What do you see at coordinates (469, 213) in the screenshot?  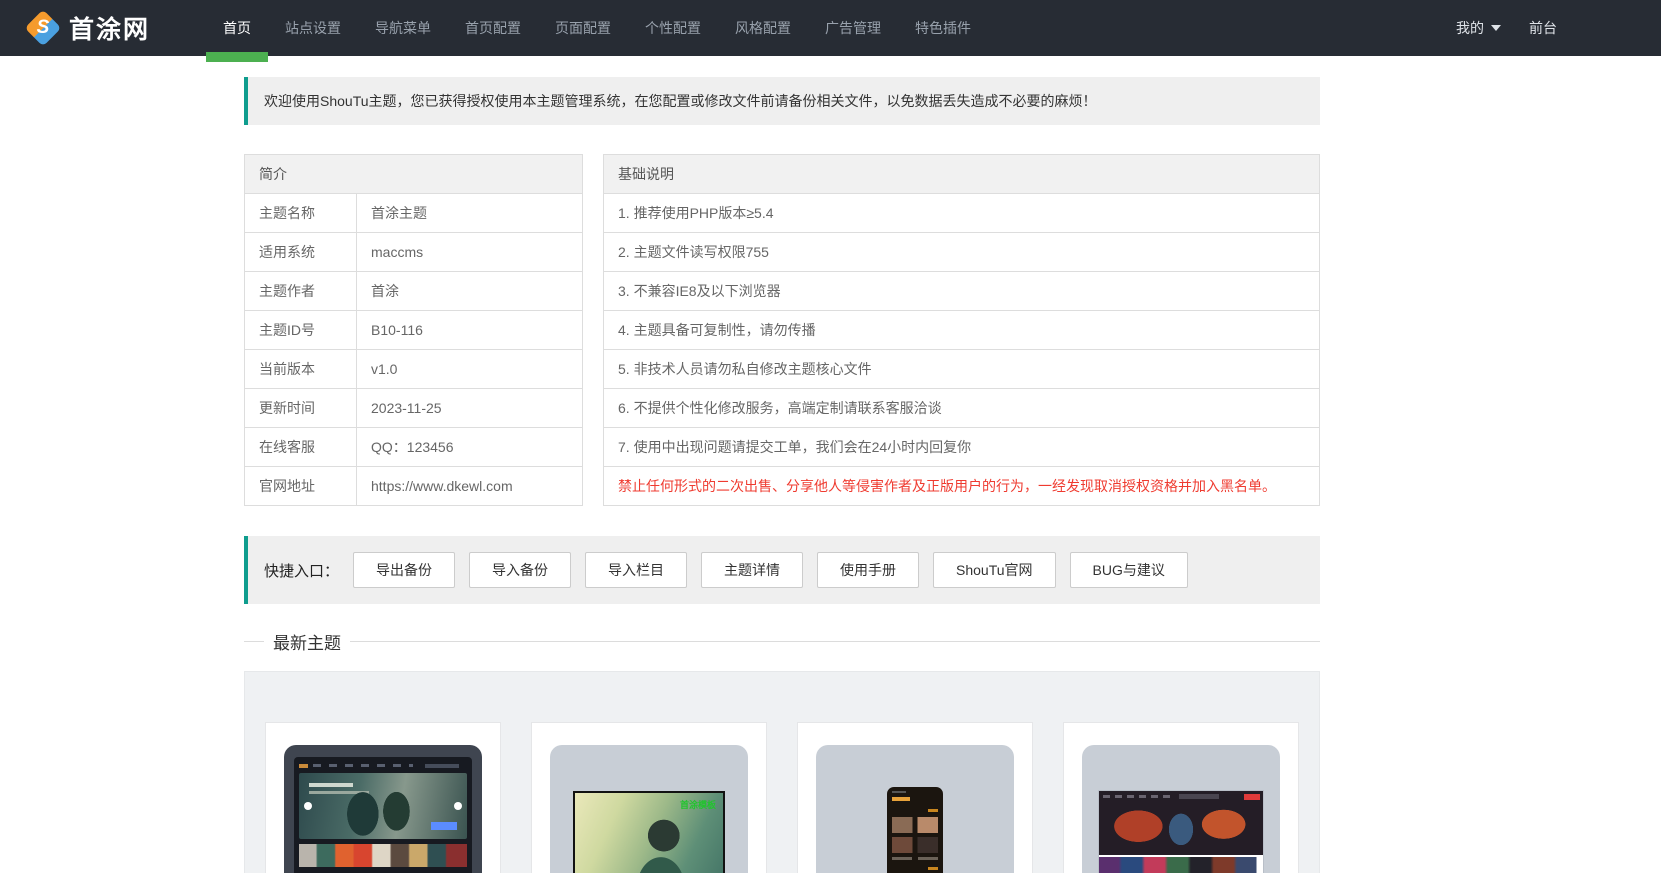 I see `intro-value: 首涂主题` at bounding box center [469, 213].